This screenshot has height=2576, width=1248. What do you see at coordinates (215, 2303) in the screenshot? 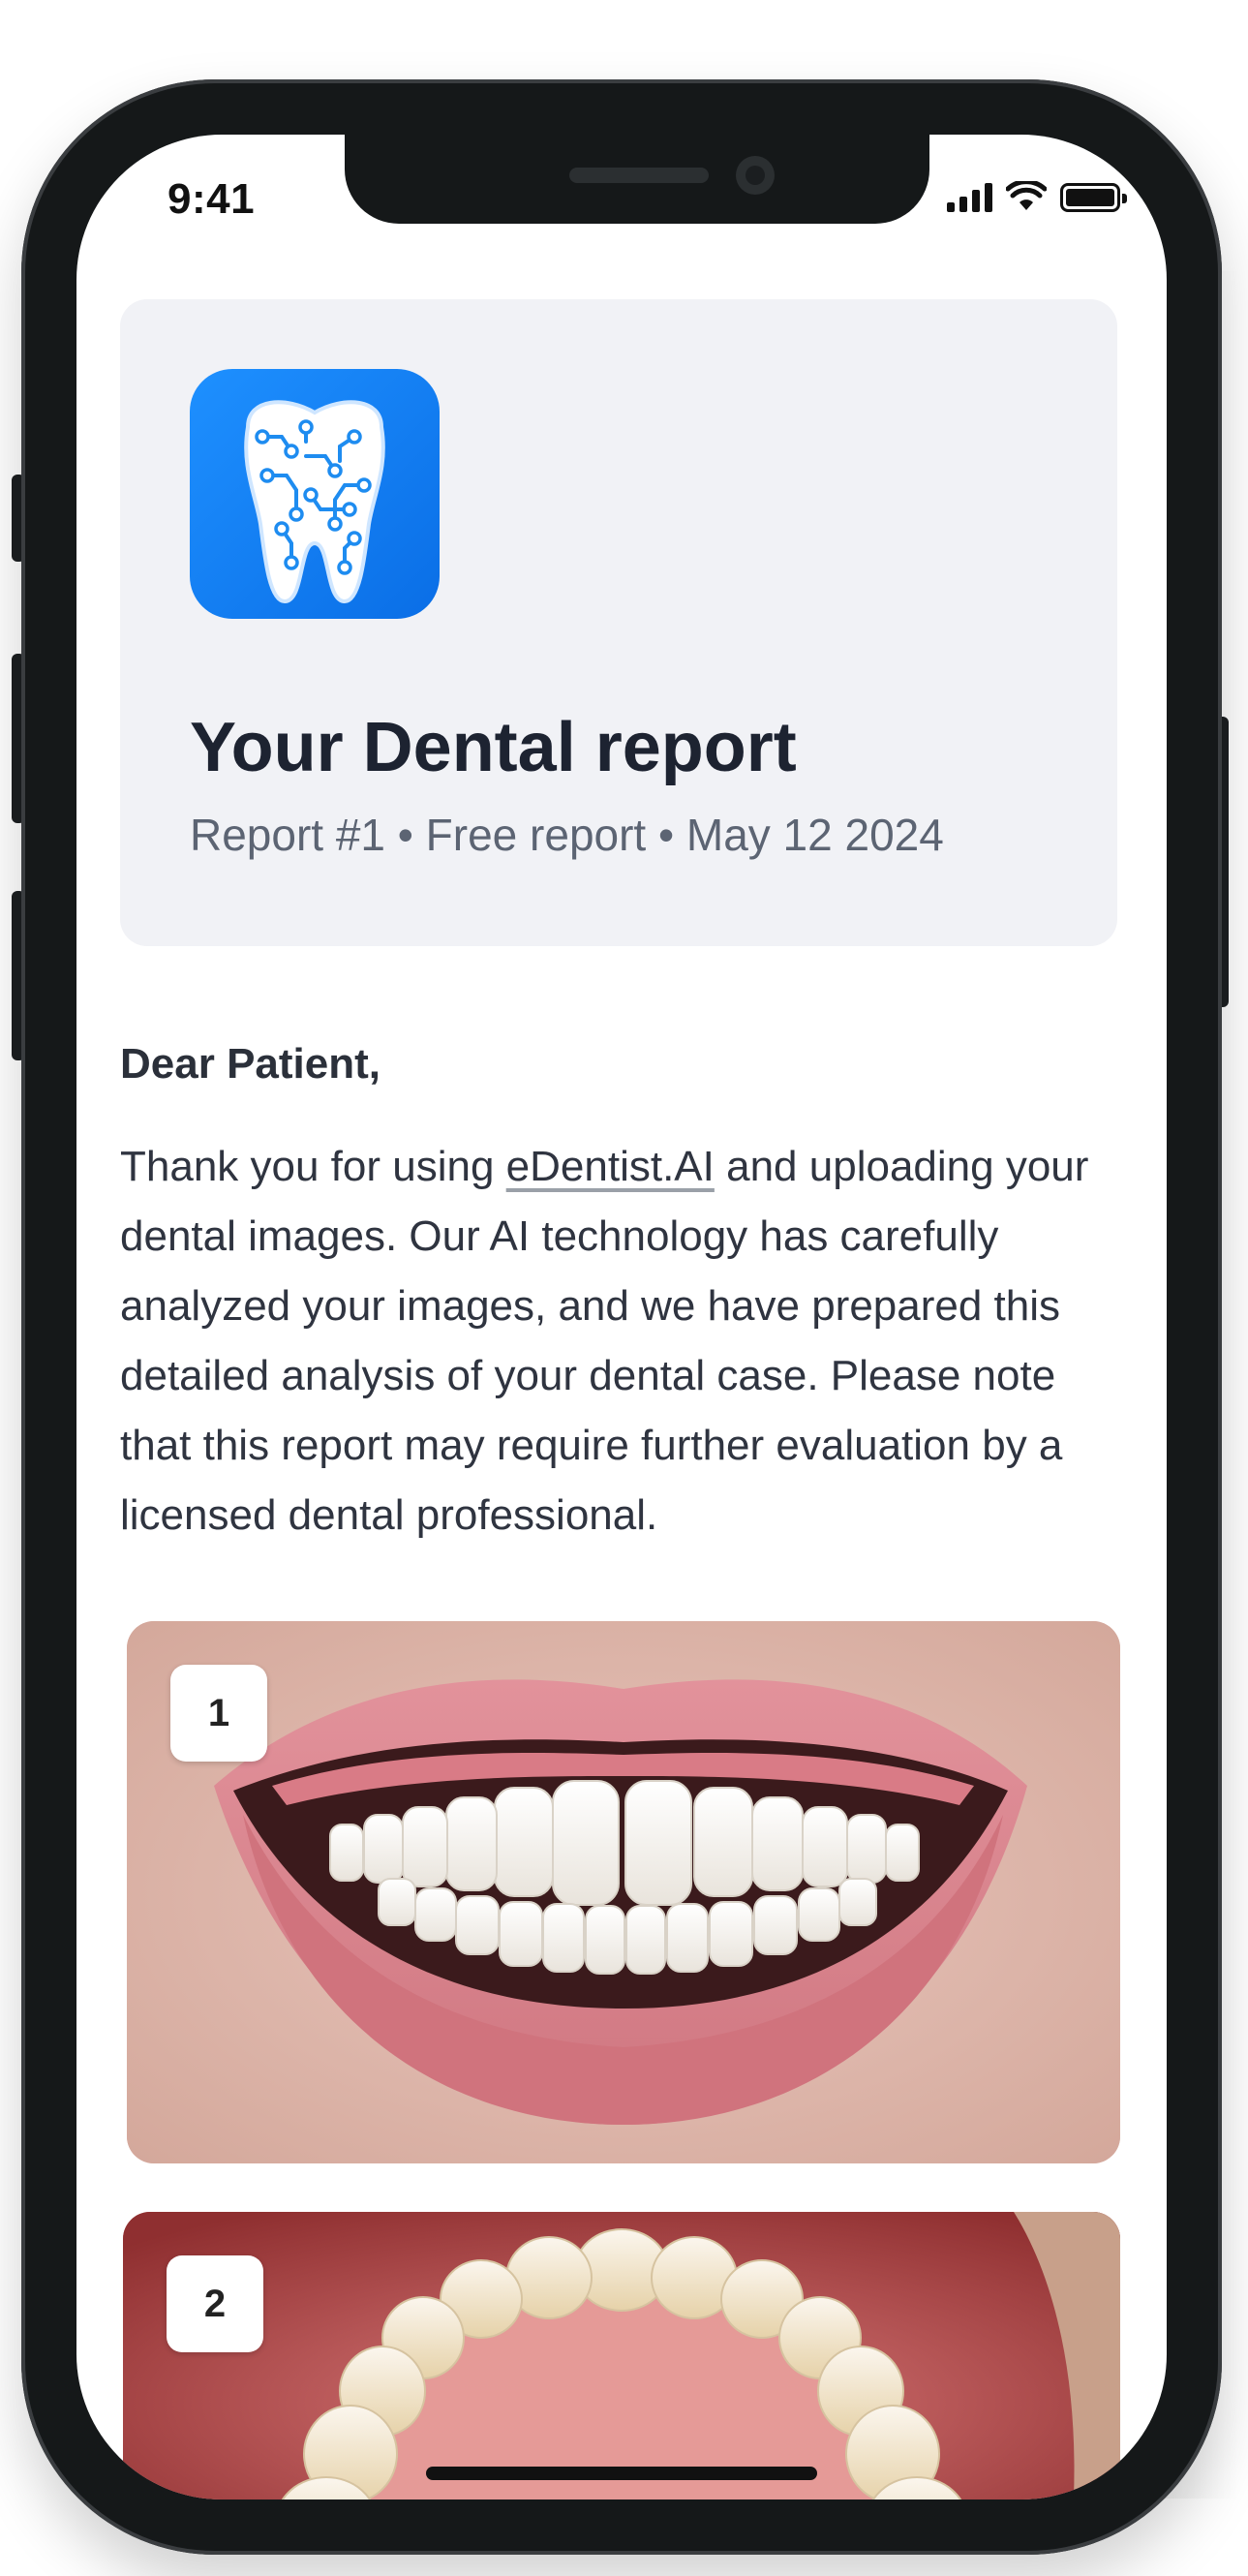
I see `image-number-badge: 2` at bounding box center [215, 2303].